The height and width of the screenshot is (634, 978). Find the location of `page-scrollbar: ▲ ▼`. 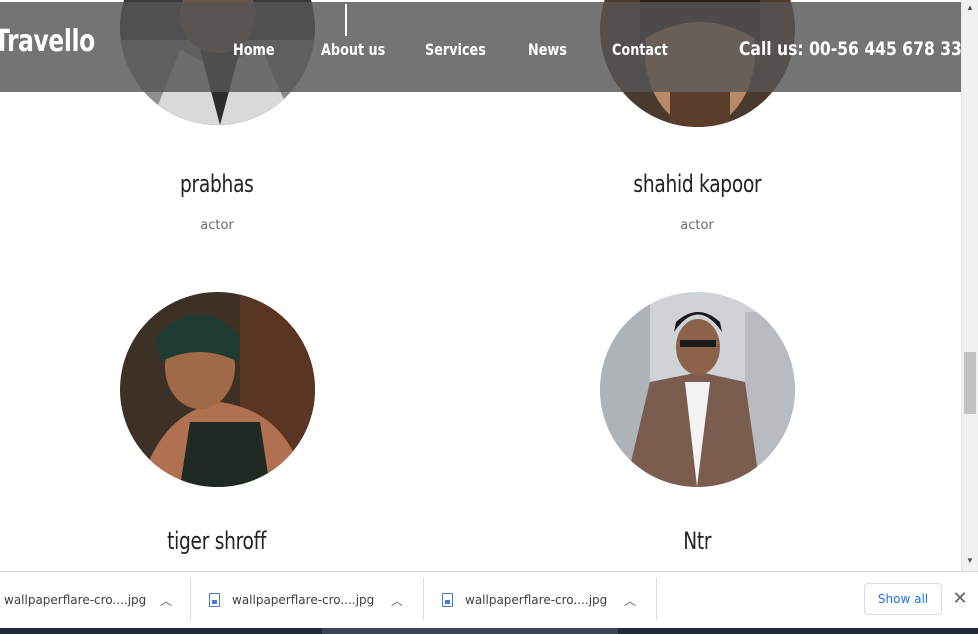

page-scrollbar: ▲ ▼ is located at coordinates (969, 285).